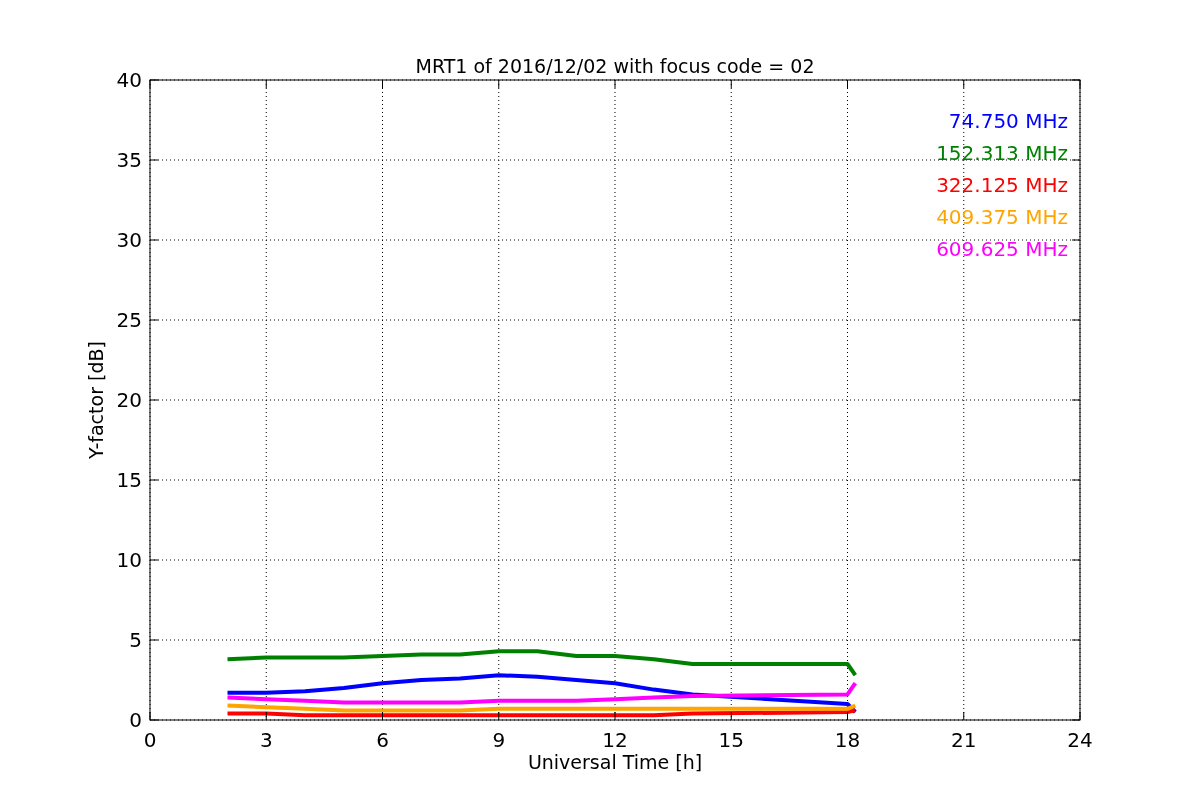  I want to click on y-tick-label: 0, so click(135, 720).